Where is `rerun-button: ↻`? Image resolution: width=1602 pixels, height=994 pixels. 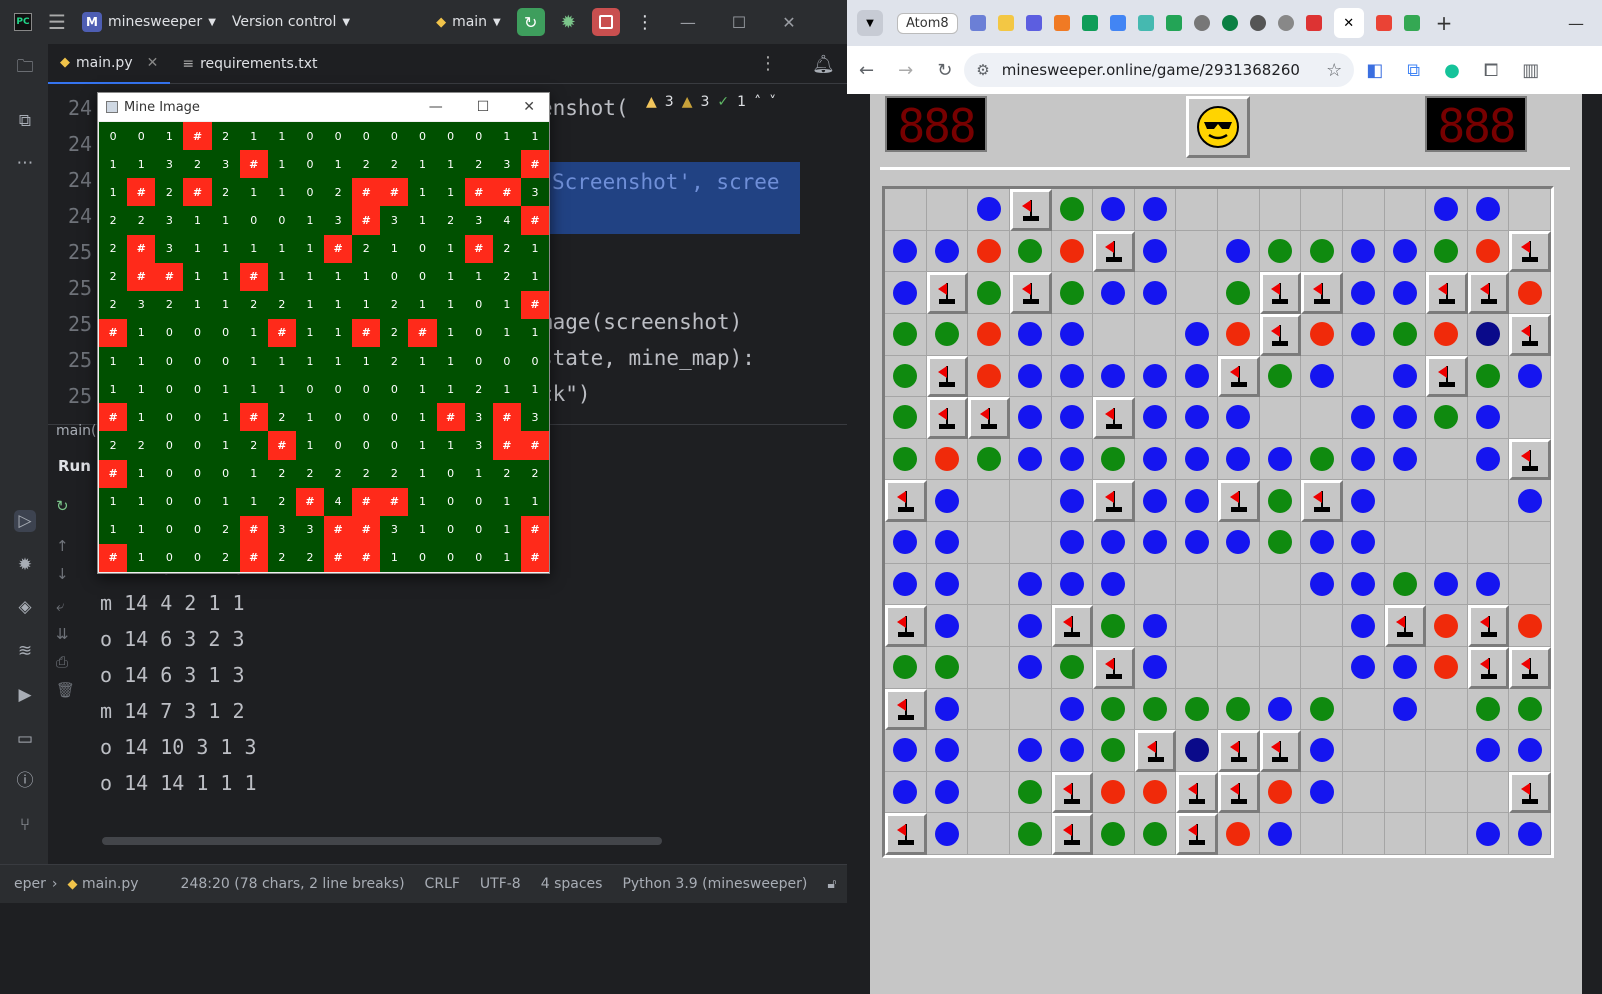 rerun-button: ↻ is located at coordinates (530, 22).